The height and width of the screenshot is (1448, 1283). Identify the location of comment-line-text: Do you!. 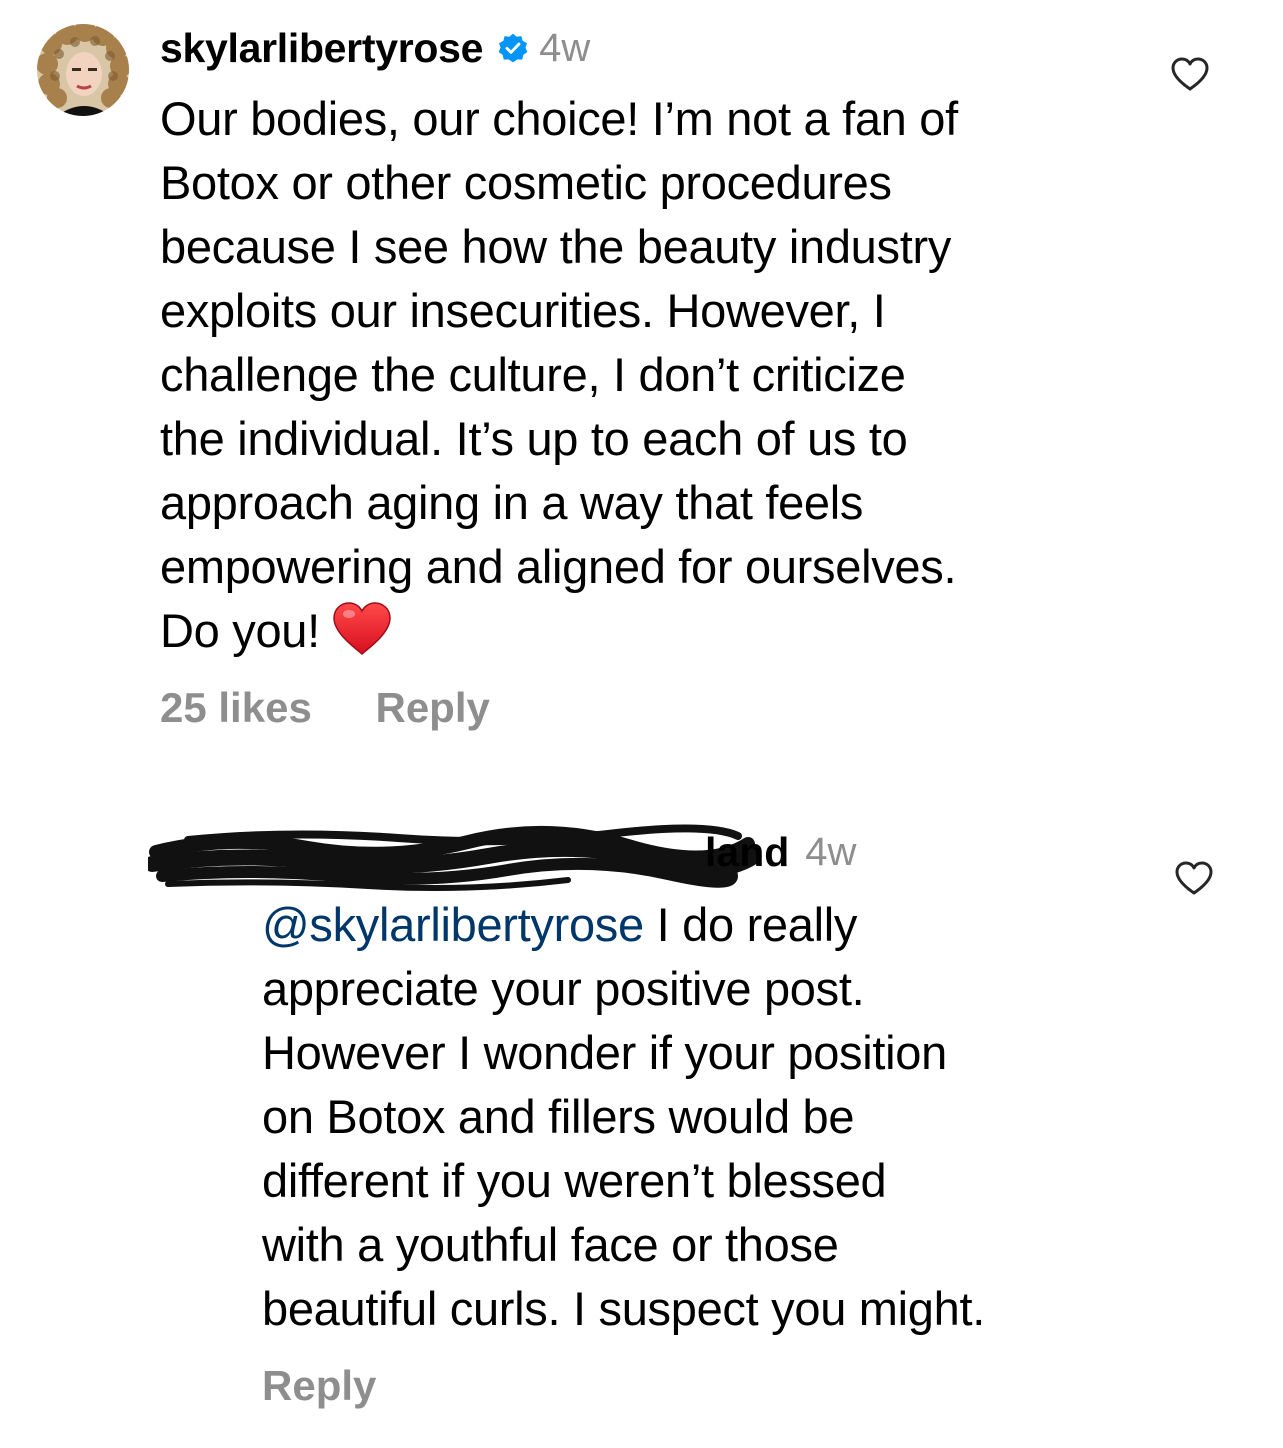
(240, 630).